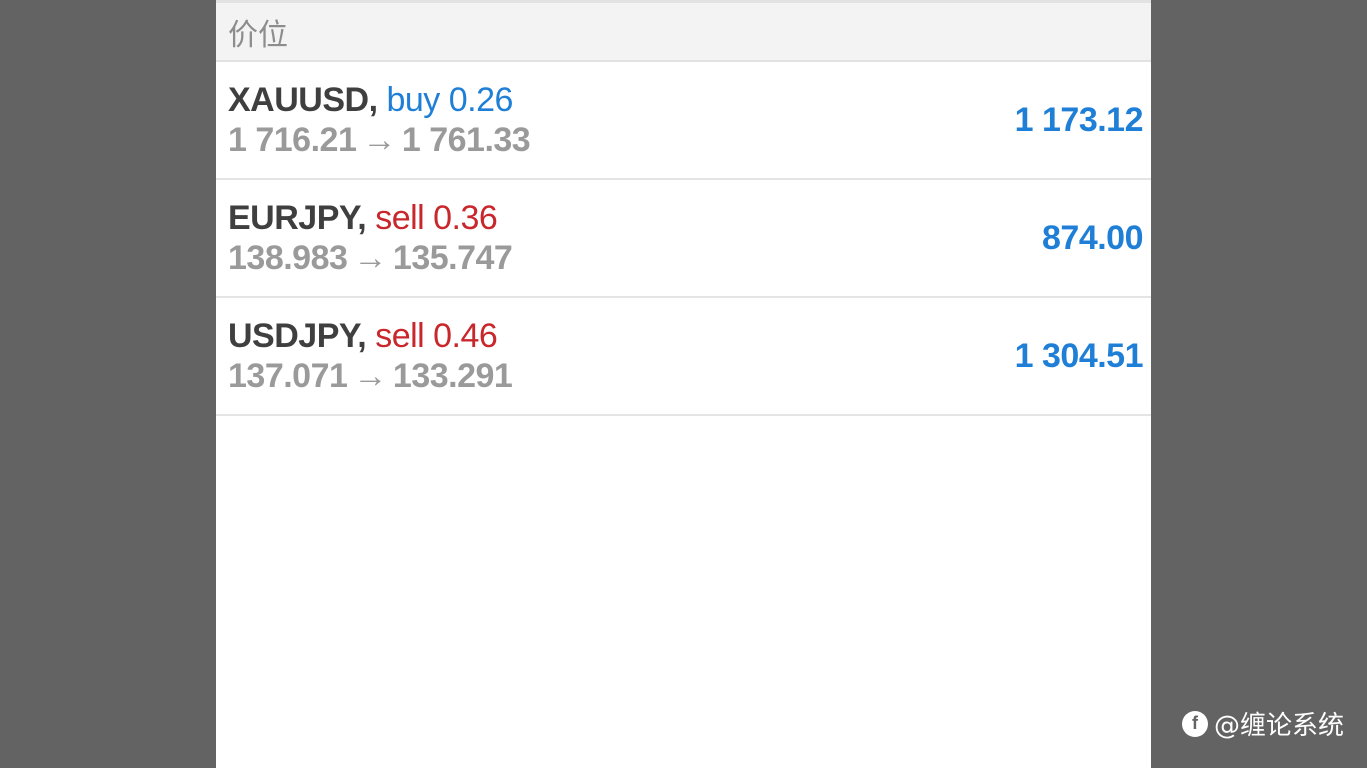 The width and height of the screenshot is (1367, 768). Describe the element at coordinates (683, 32) in the screenshot. I see `section-header: 价位` at that location.